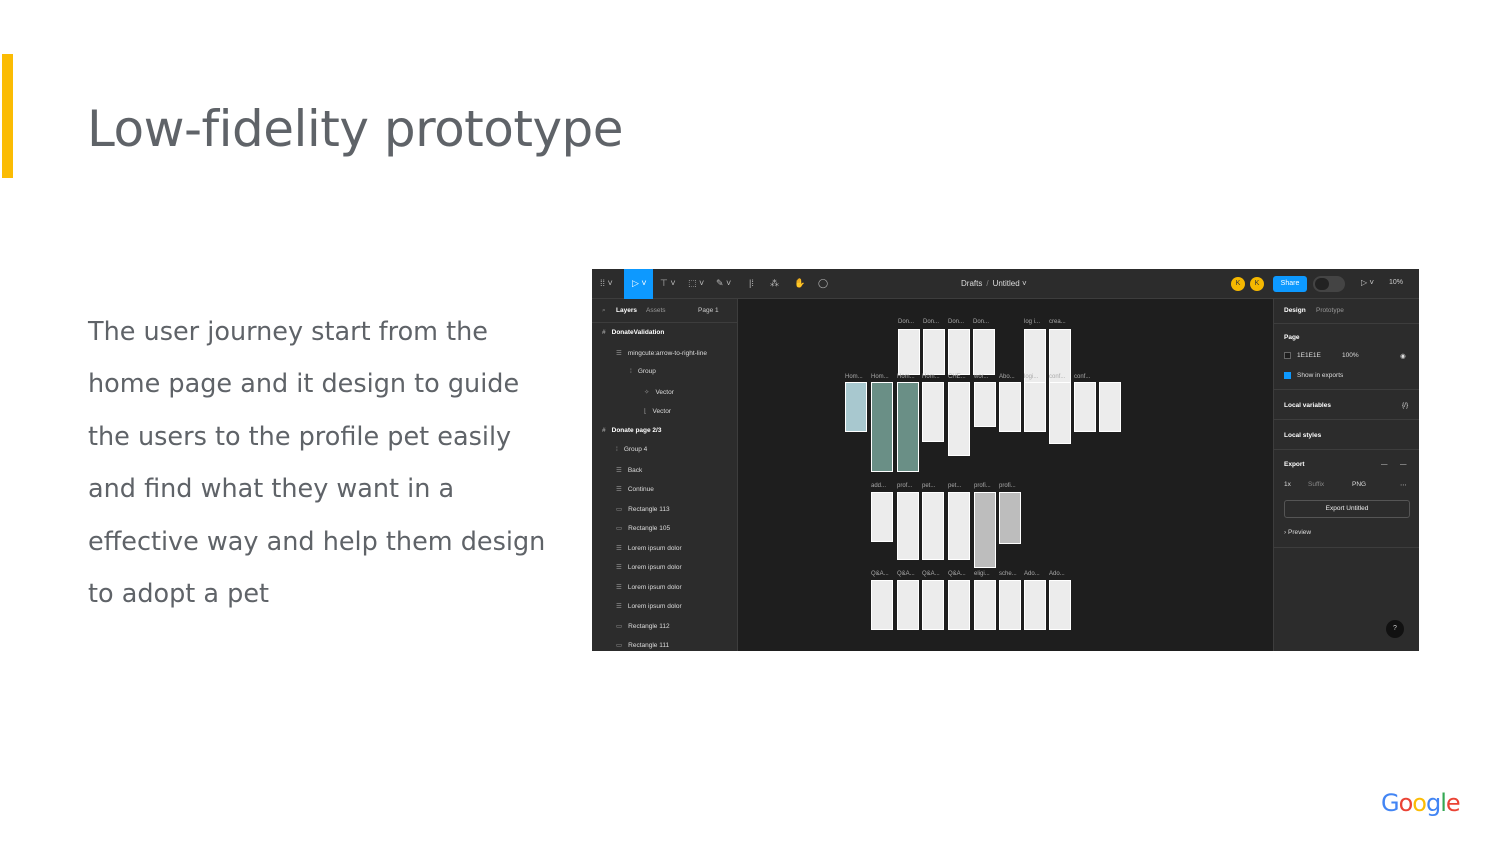 The width and height of the screenshot is (1501, 844). What do you see at coordinates (708, 310) in the screenshot?
I see `page-selector: Page 1` at bounding box center [708, 310].